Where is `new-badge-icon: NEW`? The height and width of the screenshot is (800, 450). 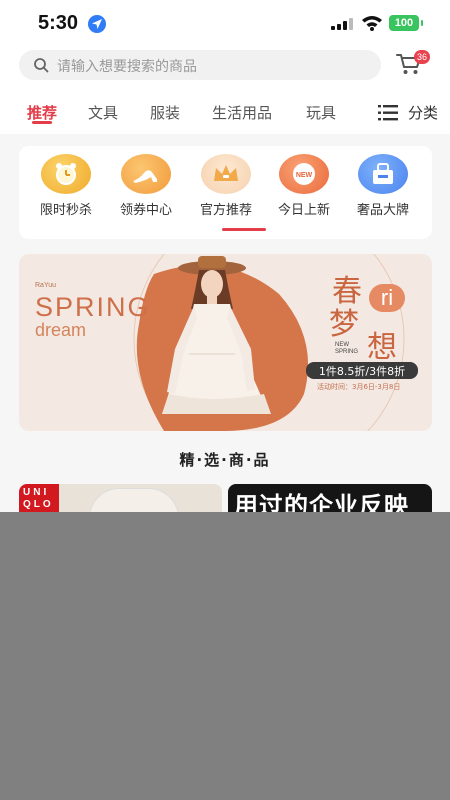 new-badge-icon: NEW is located at coordinates (304, 174).